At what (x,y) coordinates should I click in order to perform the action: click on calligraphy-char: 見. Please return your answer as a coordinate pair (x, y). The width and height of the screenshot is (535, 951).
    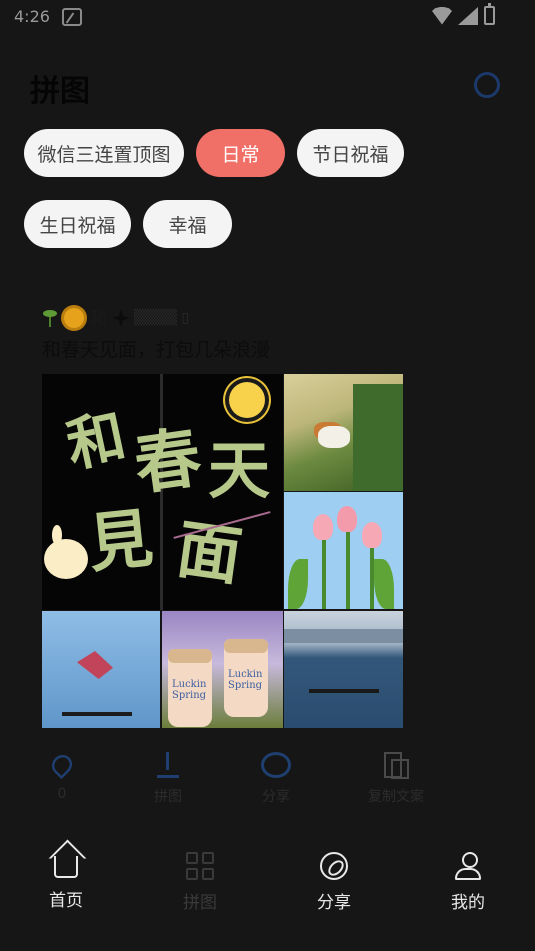
    Looking at the image, I should click on (120, 541).